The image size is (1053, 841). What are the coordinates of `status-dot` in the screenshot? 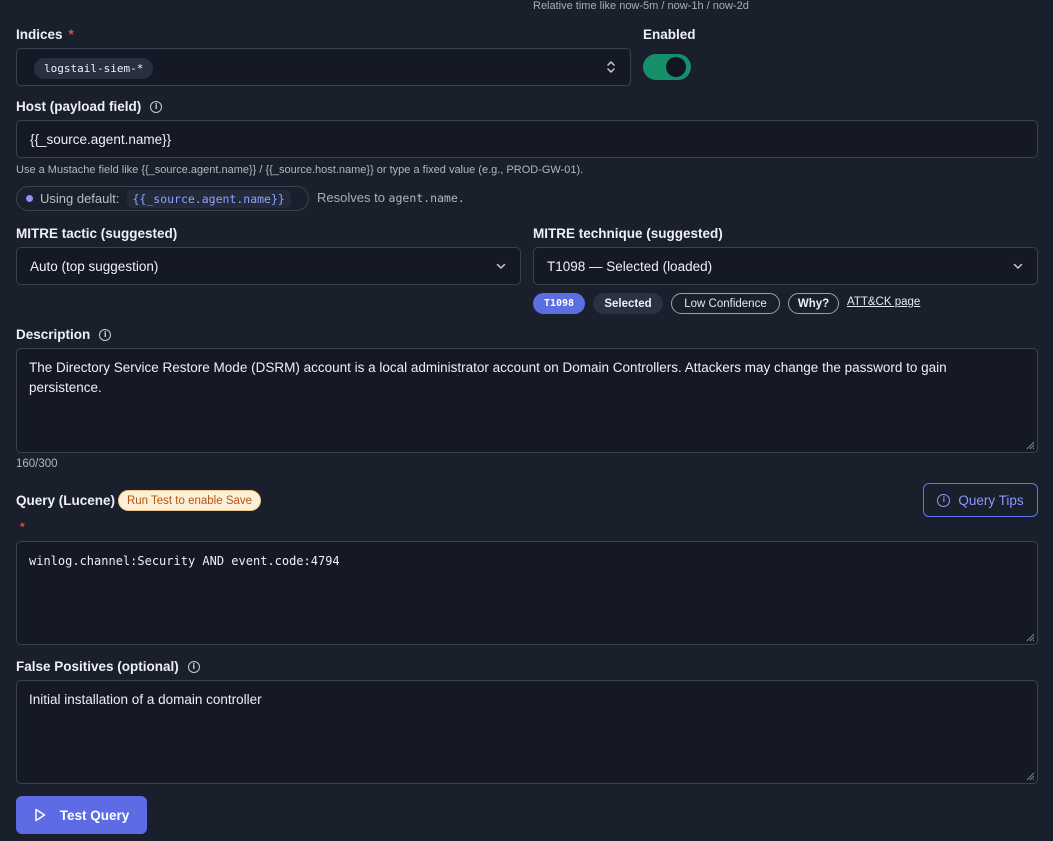 It's located at (29, 198).